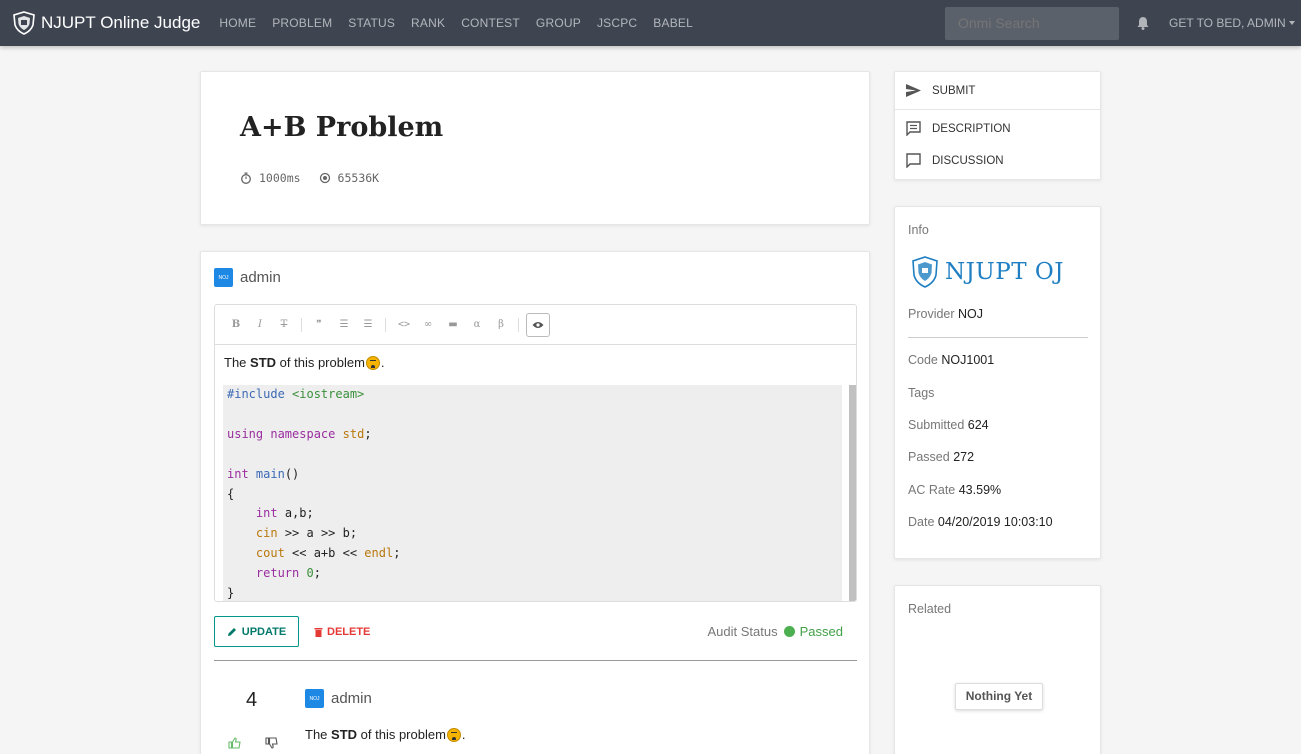 This screenshot has height=754, width=1301. Describe the element at coordinates (964, 457) in the screenshot. I see `passed-value: 272` at that location.